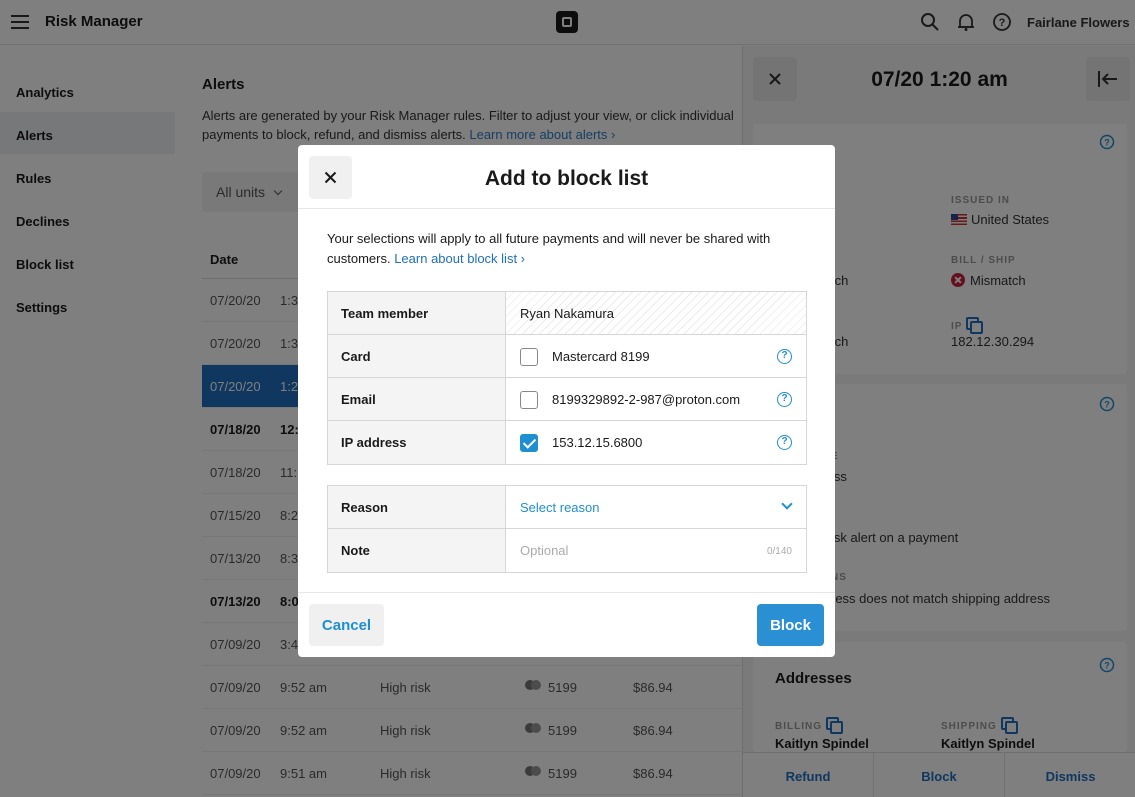 The image size is (1135, 797). I want to click on team-member-value: Ryan Nakamura, so click(656, 313).